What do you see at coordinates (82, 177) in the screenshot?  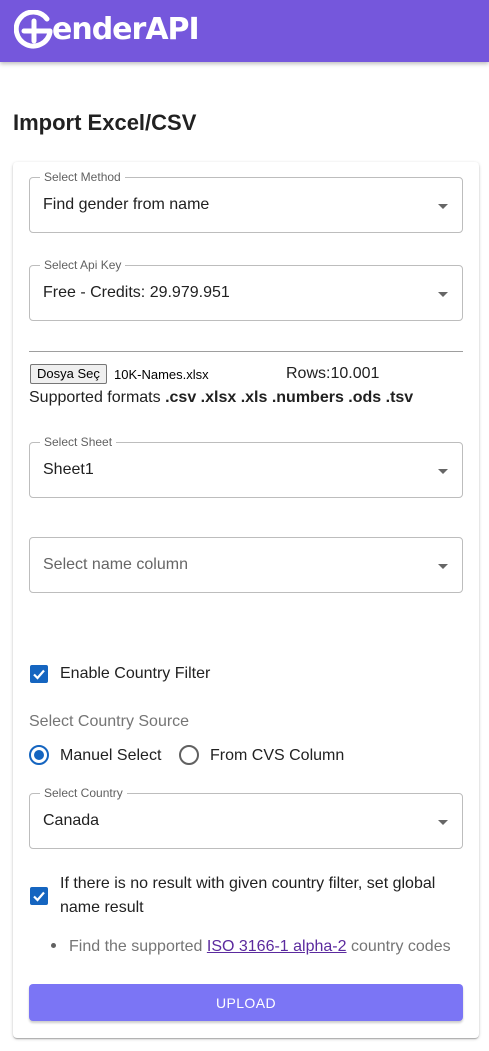 I see `method-select-label: Select Method` at bounding box center [82, 177].